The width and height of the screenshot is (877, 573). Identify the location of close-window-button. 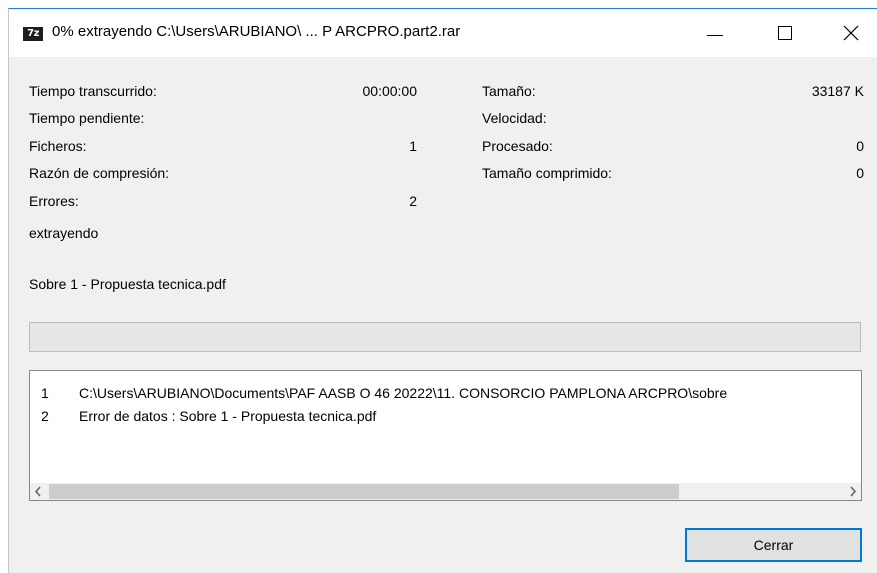
(853, 33).